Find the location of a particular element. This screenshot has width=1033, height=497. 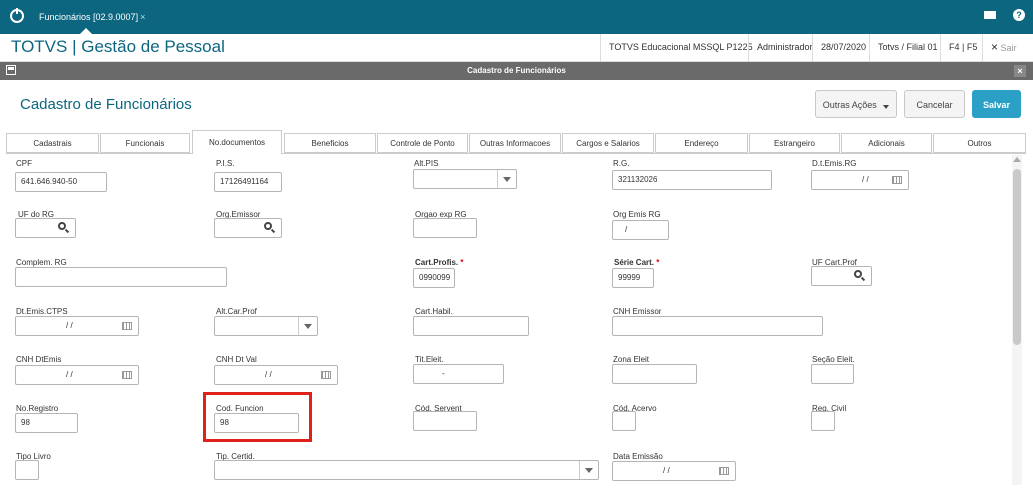

tab-controle-de-ponto: Controle de Ponto is located at coordinates (422, 143).